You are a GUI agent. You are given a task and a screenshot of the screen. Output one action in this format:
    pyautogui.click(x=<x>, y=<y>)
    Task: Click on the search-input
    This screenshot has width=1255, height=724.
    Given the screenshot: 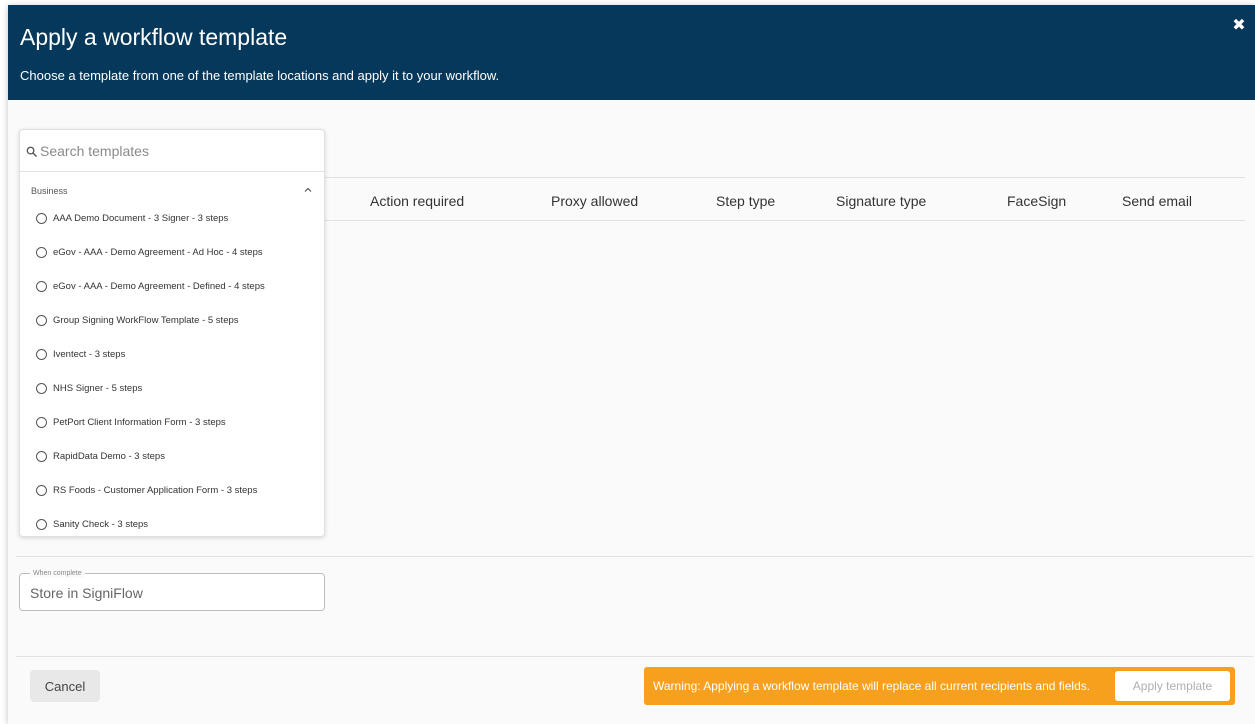 What is the action you would take?
    pyautogui.click(x=175, y=151)
    